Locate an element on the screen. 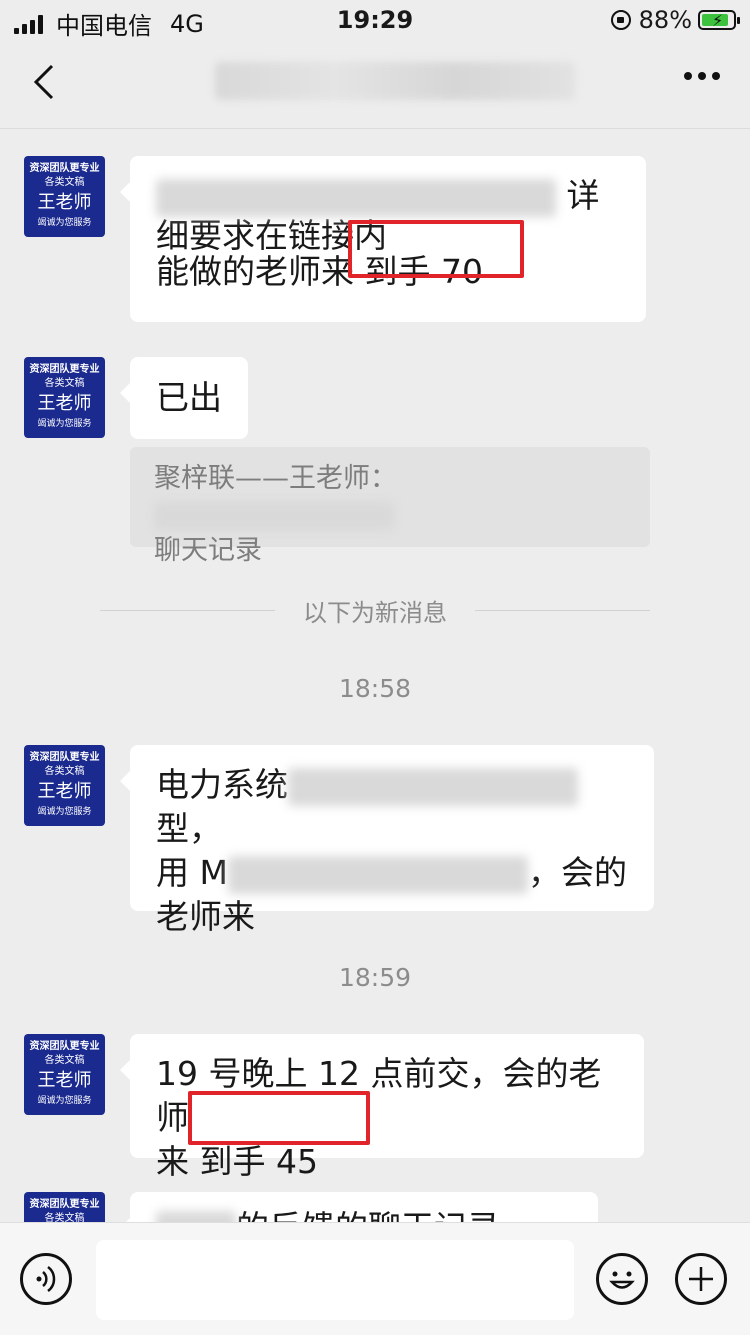  battery-percent: 88% is located at coordinates (665, 20).